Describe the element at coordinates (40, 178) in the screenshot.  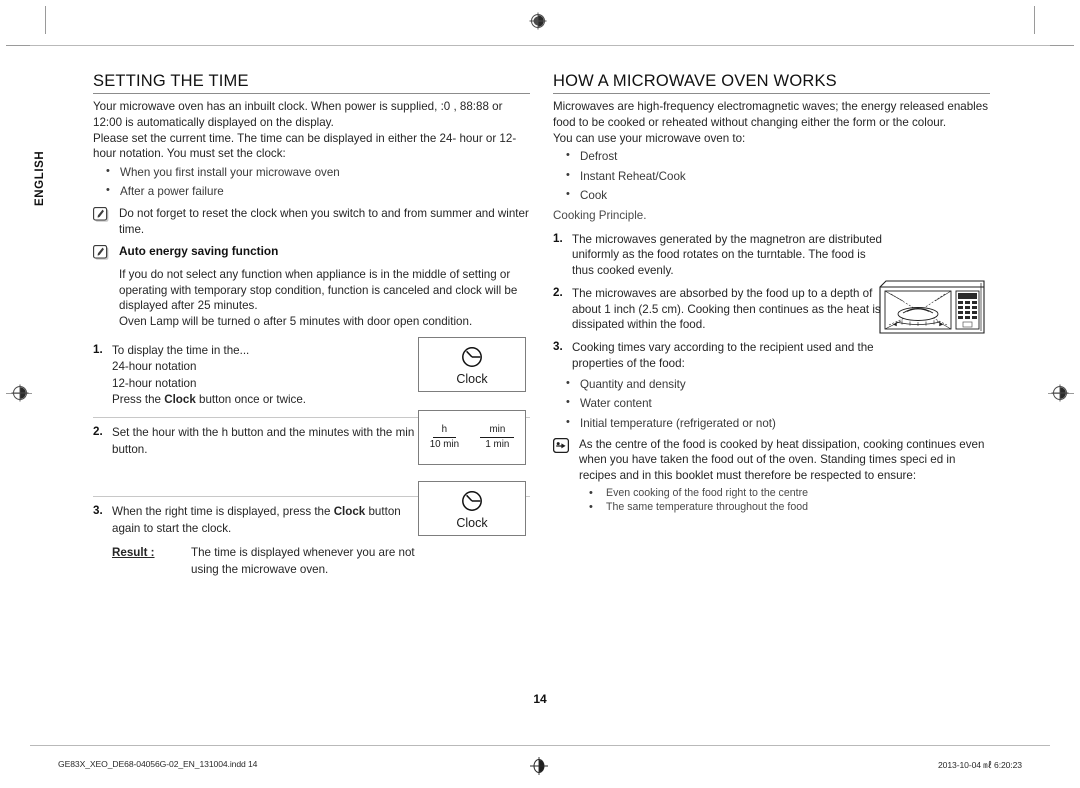
I see `language-tab-english: ENGLISH` at that location.